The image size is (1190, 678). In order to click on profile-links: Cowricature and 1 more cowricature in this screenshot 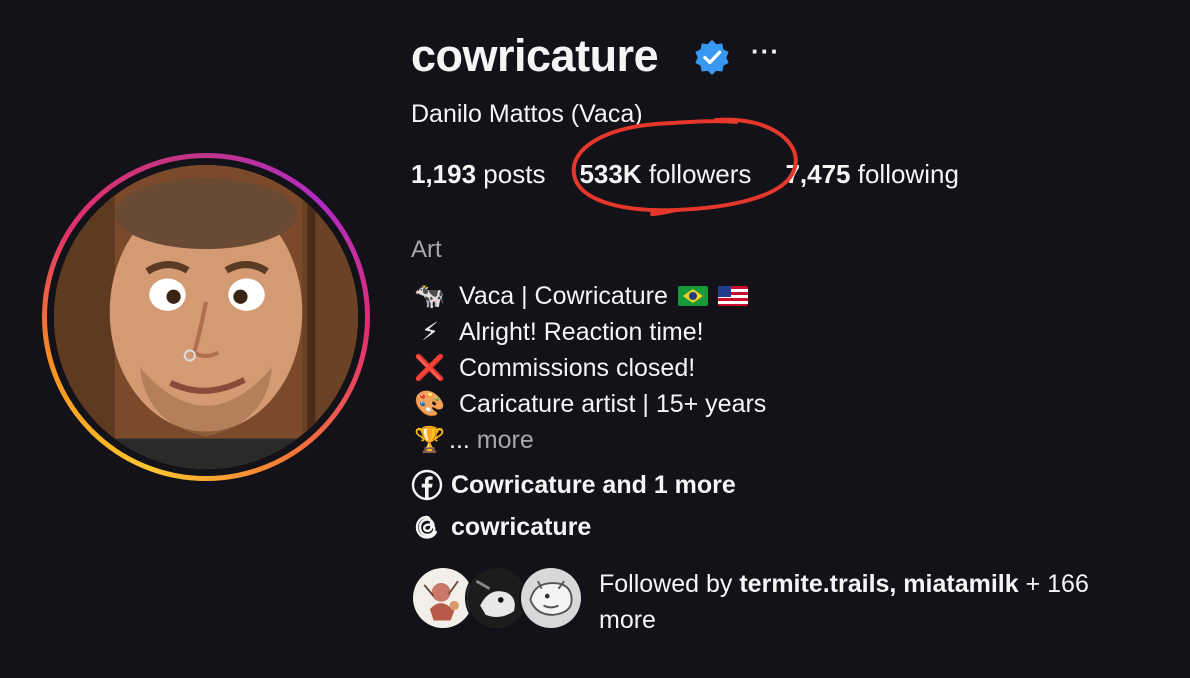, I will do `click(573, 506)`.